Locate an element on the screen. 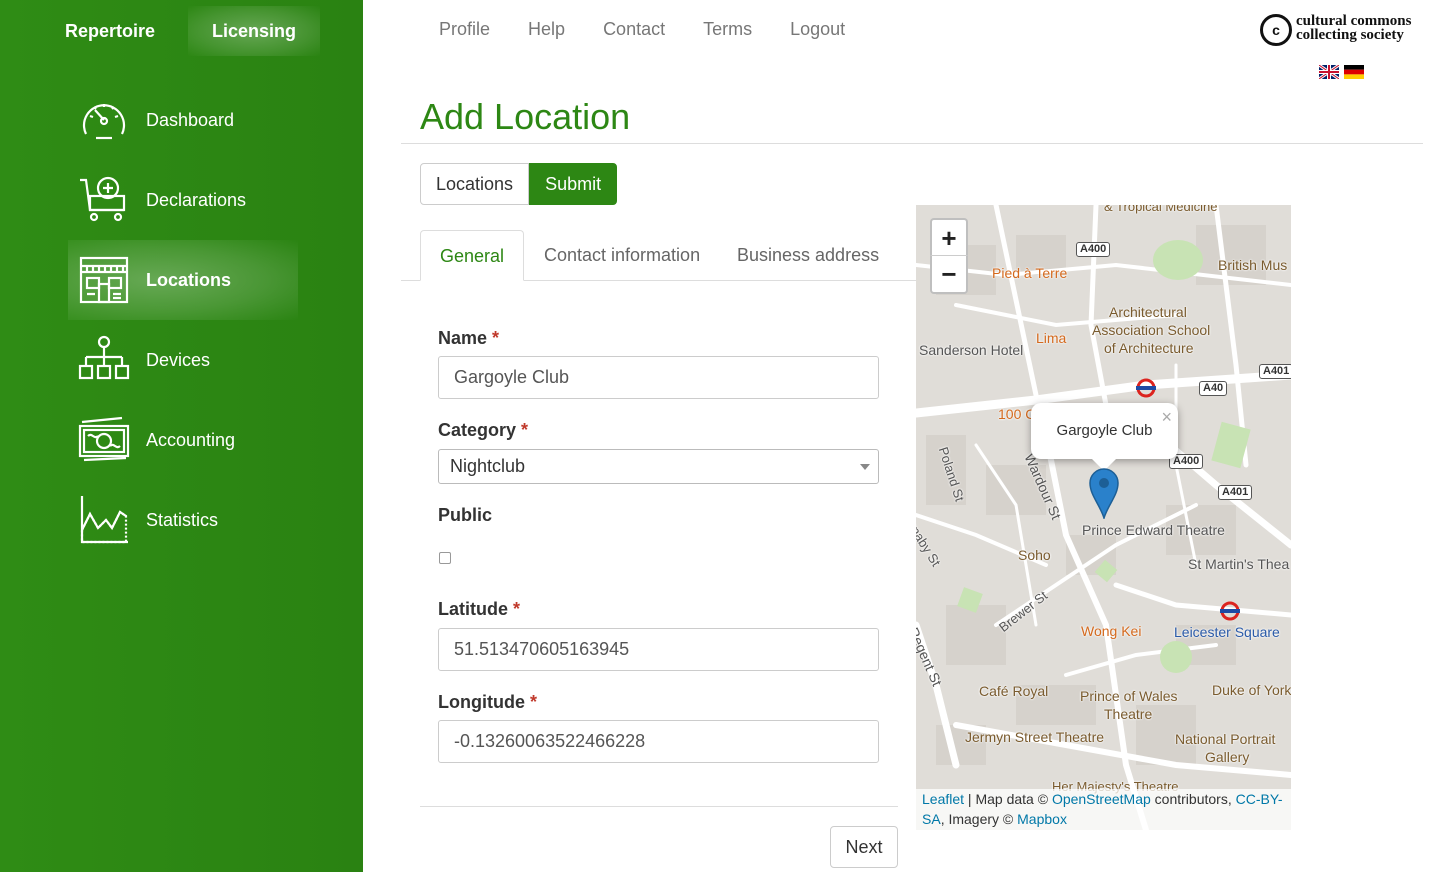 The width and height of the screenshot is (1433, 872). mapbox-link: Mapbox is located at coordinates (1042, 819).